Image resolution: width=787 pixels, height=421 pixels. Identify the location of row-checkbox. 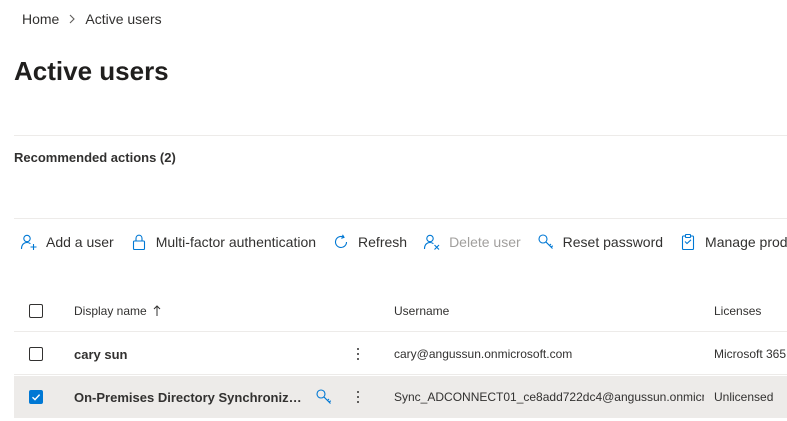
(36, 354).